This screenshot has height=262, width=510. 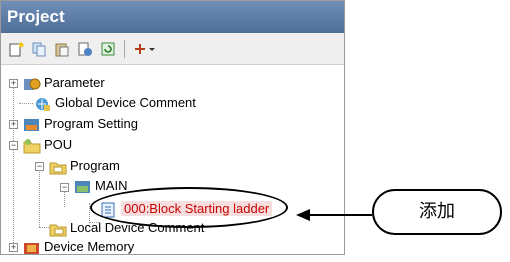 What do you see at coordinates (39, 49) in the screenshot?
I see `copy-icon` at bounding box center [39, 49].